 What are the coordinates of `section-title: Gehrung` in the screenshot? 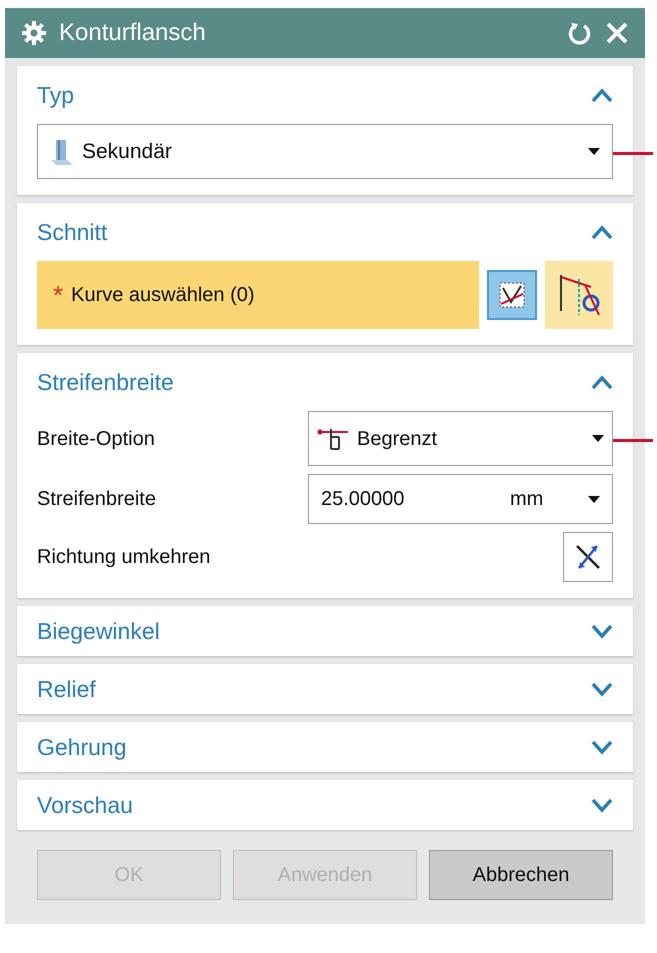 It's located at (314, 747).